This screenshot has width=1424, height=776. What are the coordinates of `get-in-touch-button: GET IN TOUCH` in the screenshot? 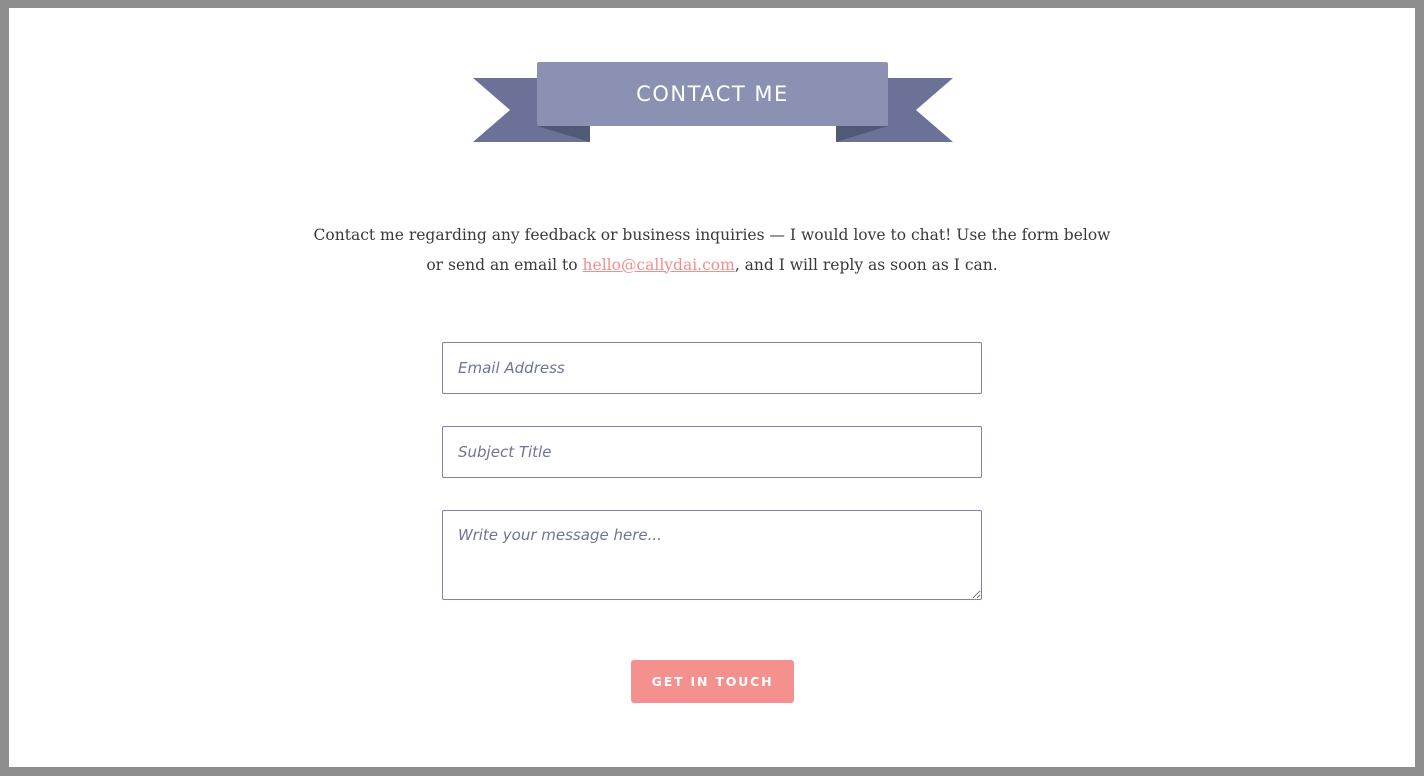 It's located at (712, 681).